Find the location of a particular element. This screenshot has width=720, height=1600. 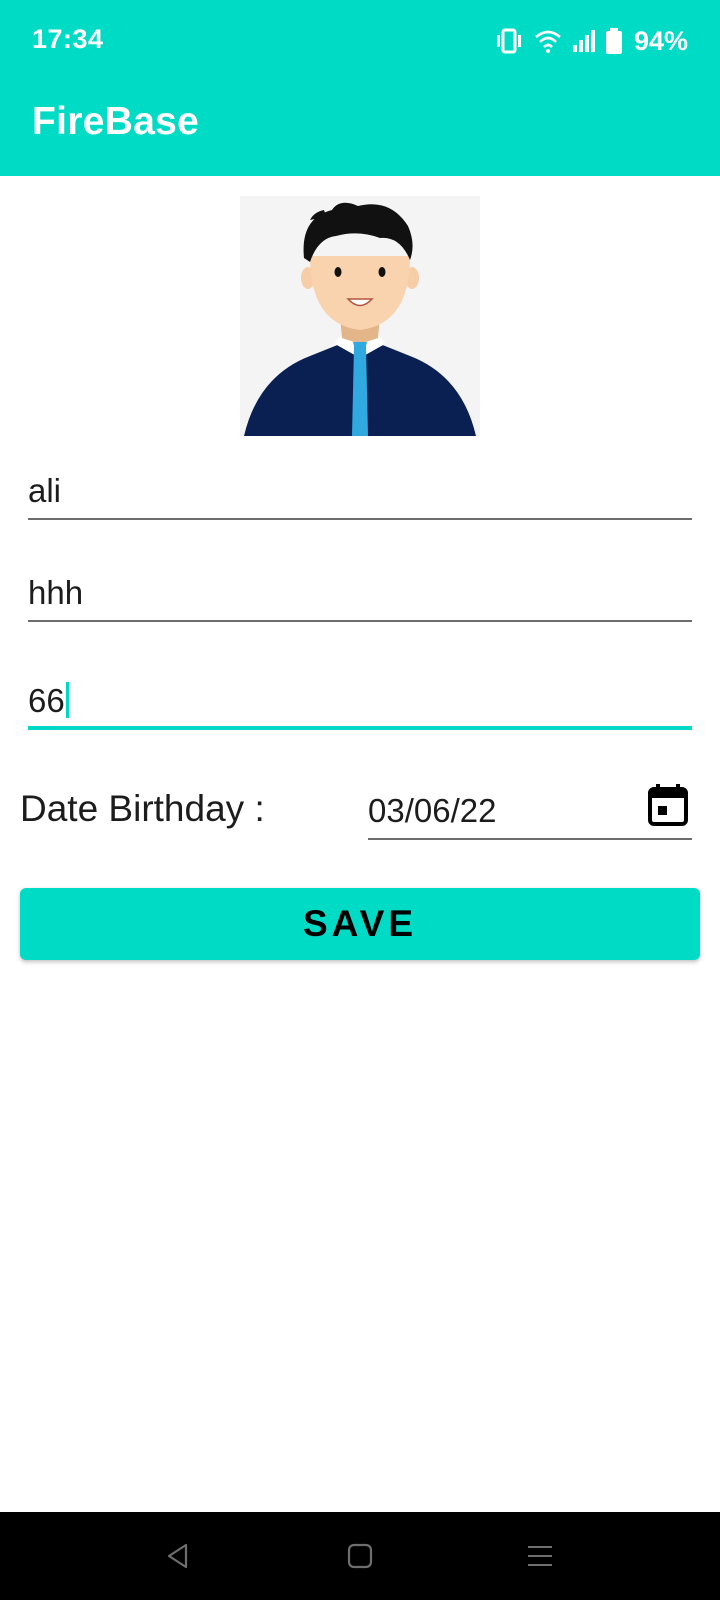

battery-icon is located at coordinates (613, 41).